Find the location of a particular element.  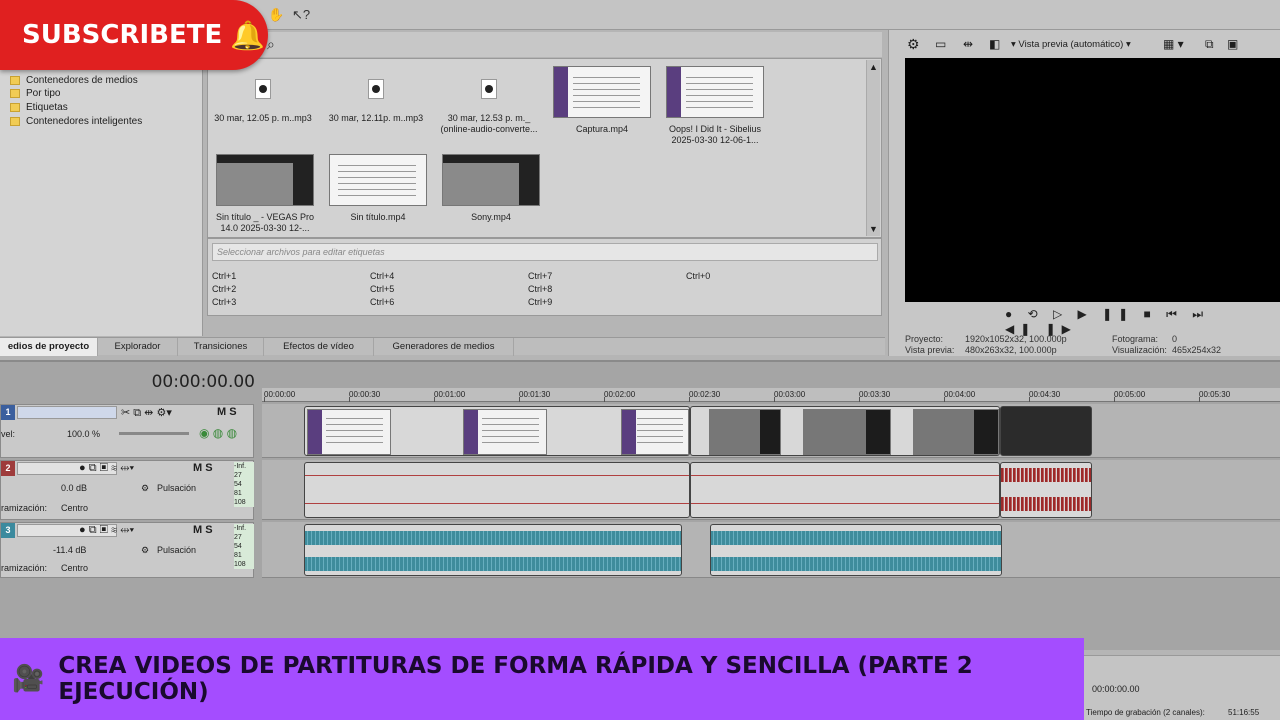

tag-shortcut: Ctrl+1 is located at coordinates (224, 276).